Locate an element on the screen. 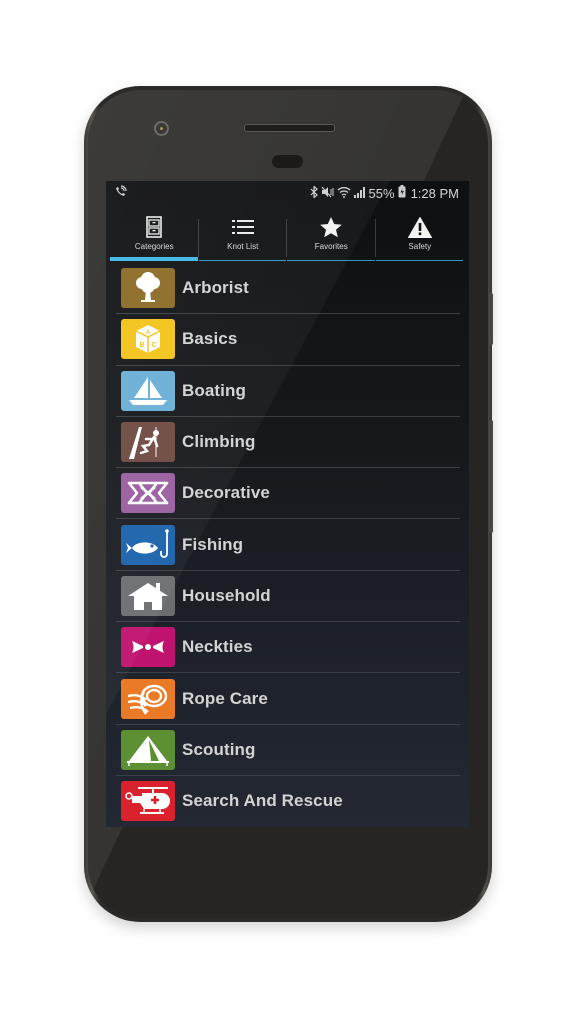 This screenshot has height=1024, width=579. tab-label: Categories is located at coordinates (154, 246).